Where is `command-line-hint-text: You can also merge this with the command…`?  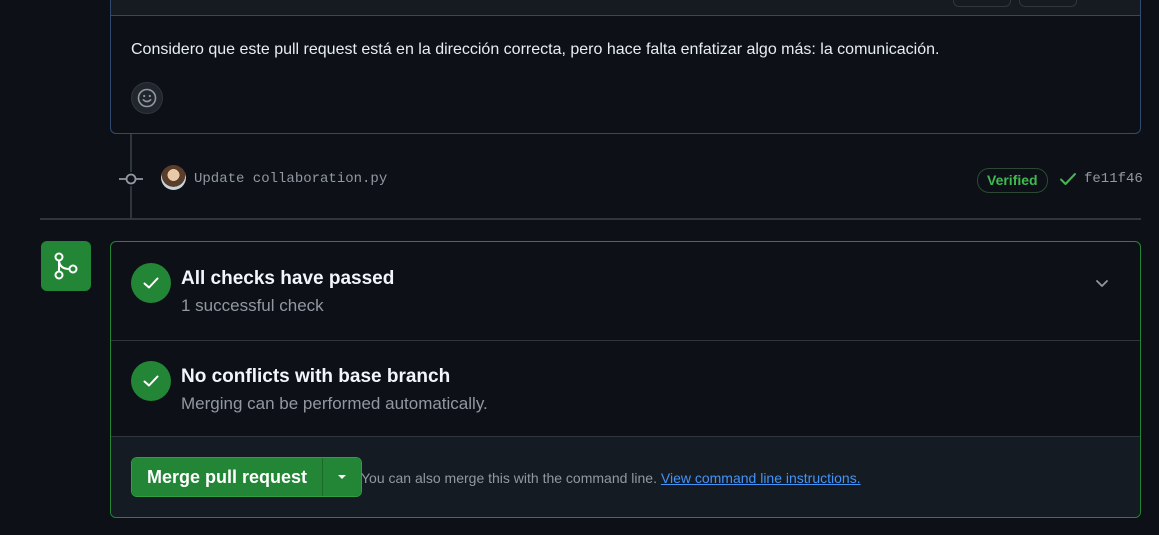 command-line-hint-text: You can also merge this with the command… is located at coordinates (509, 478).